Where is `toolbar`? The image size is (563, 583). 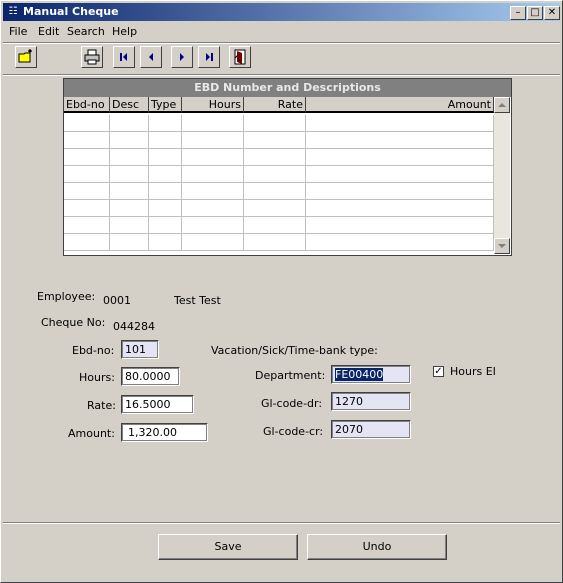
toolbar is located at coordinates (281, 59).